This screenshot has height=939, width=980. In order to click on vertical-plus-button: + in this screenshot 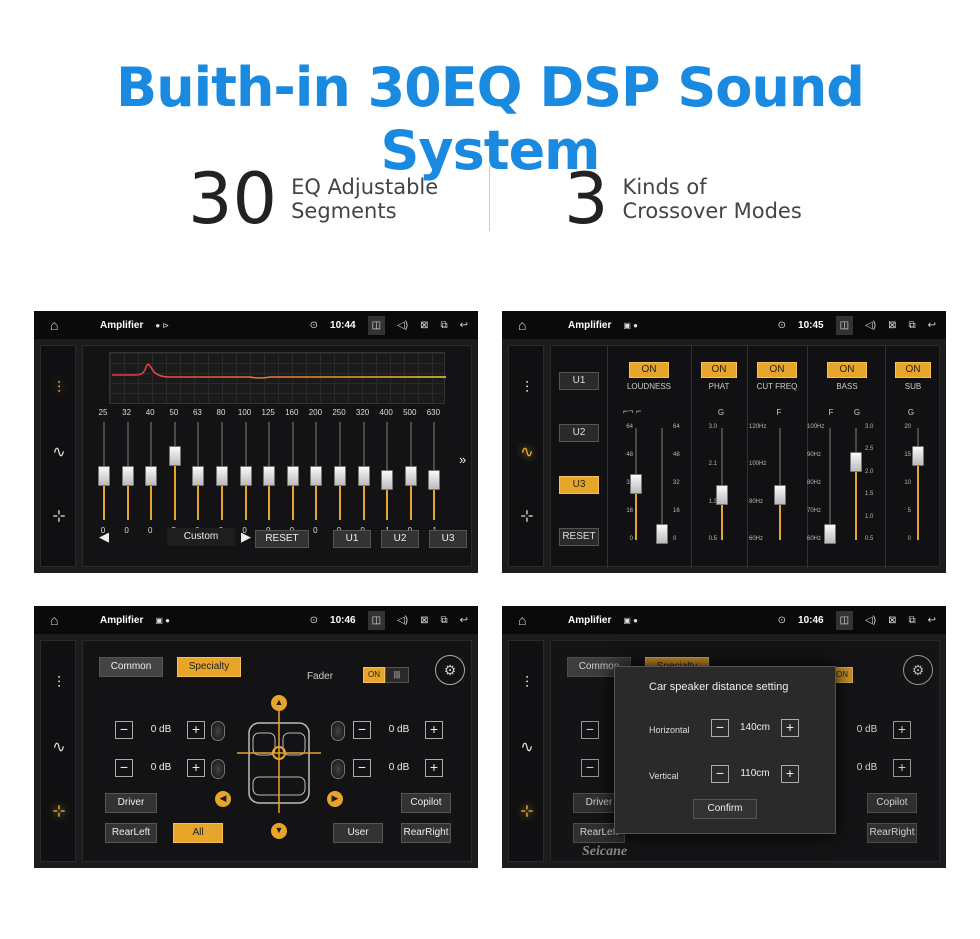, I will do `click(790, 774)`.